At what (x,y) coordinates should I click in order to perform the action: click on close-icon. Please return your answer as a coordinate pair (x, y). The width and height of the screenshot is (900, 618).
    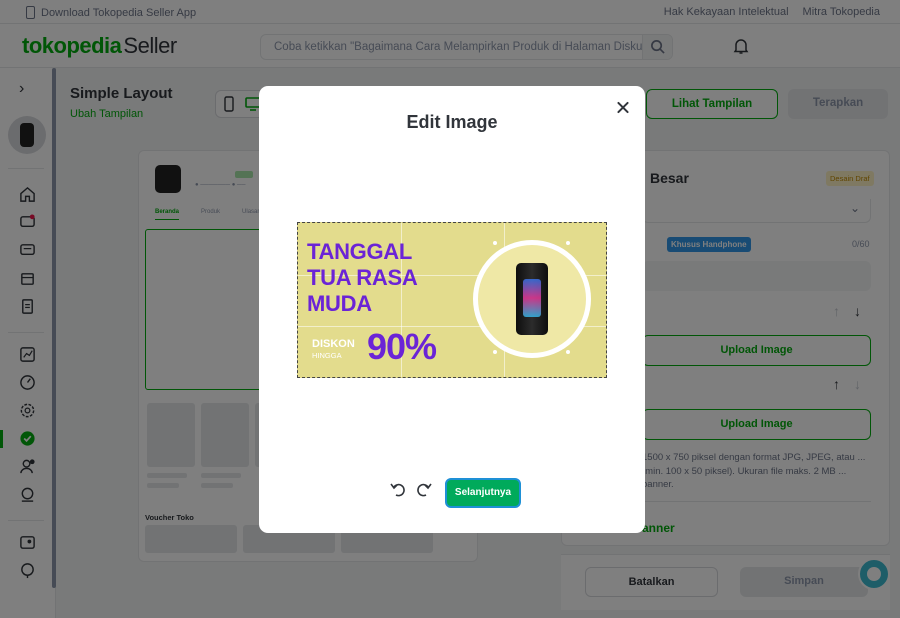
    Looking at the image, I should click on (623, 108).